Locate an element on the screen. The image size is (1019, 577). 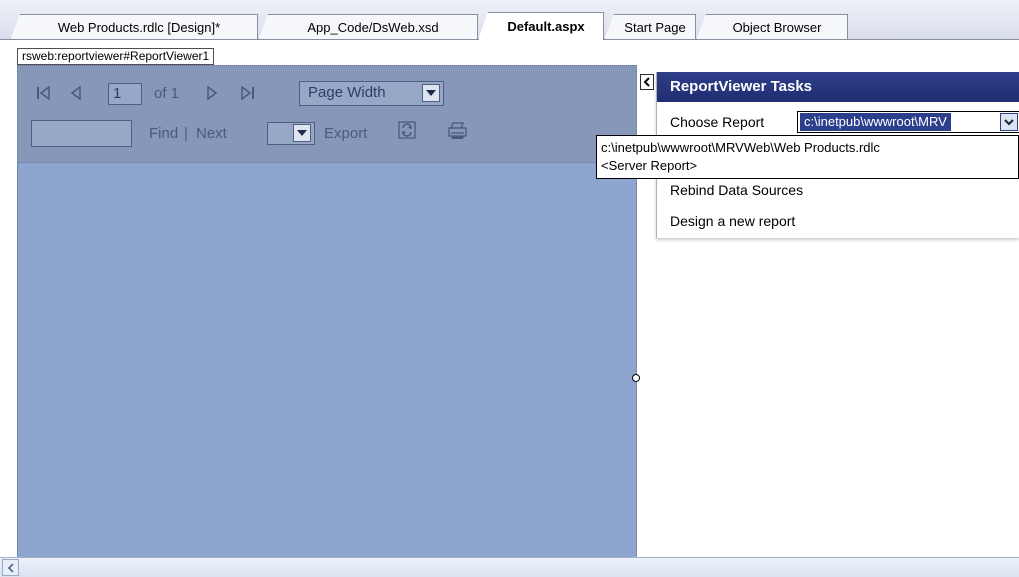
tab-object-browser: Object Browser is located at coordinates (772, 27).